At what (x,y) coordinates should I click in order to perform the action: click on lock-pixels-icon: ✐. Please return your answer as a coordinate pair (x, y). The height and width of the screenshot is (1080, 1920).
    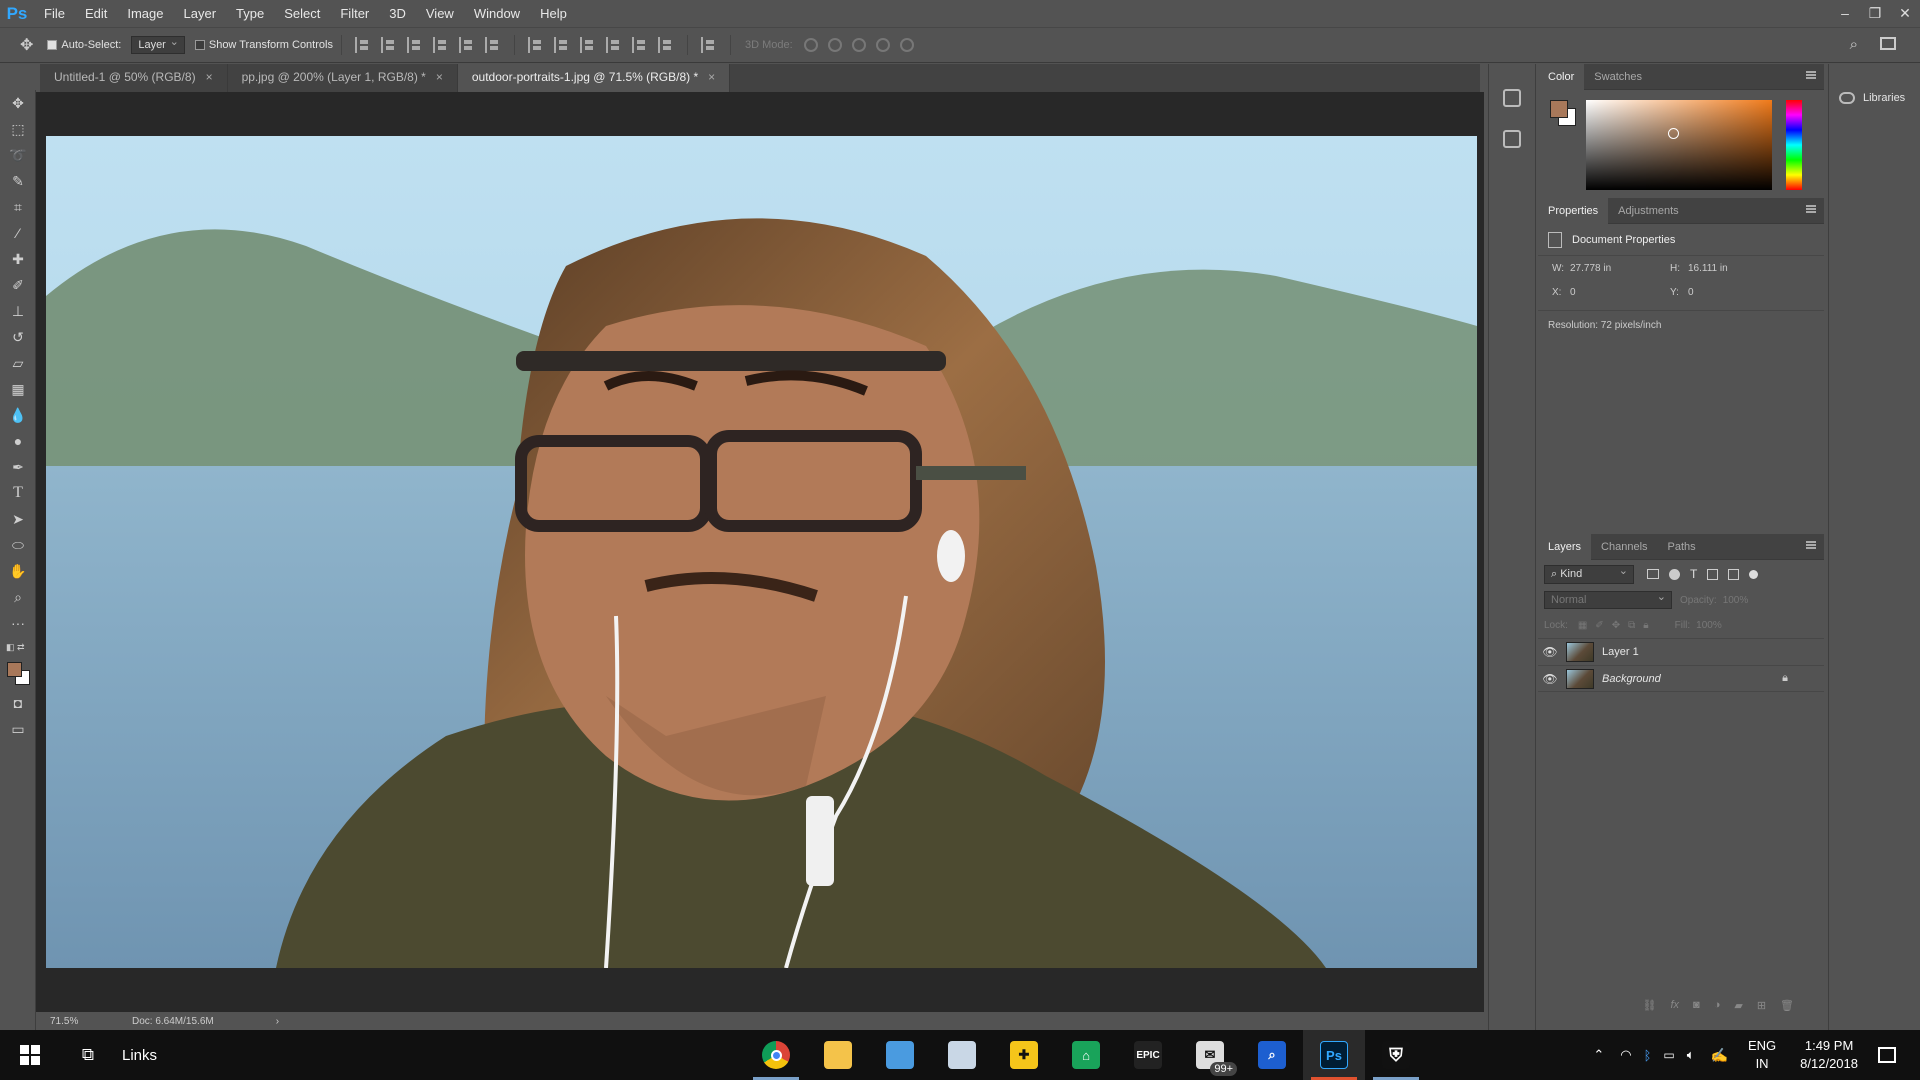
    Looking at the image, I should click on (1599, 625).